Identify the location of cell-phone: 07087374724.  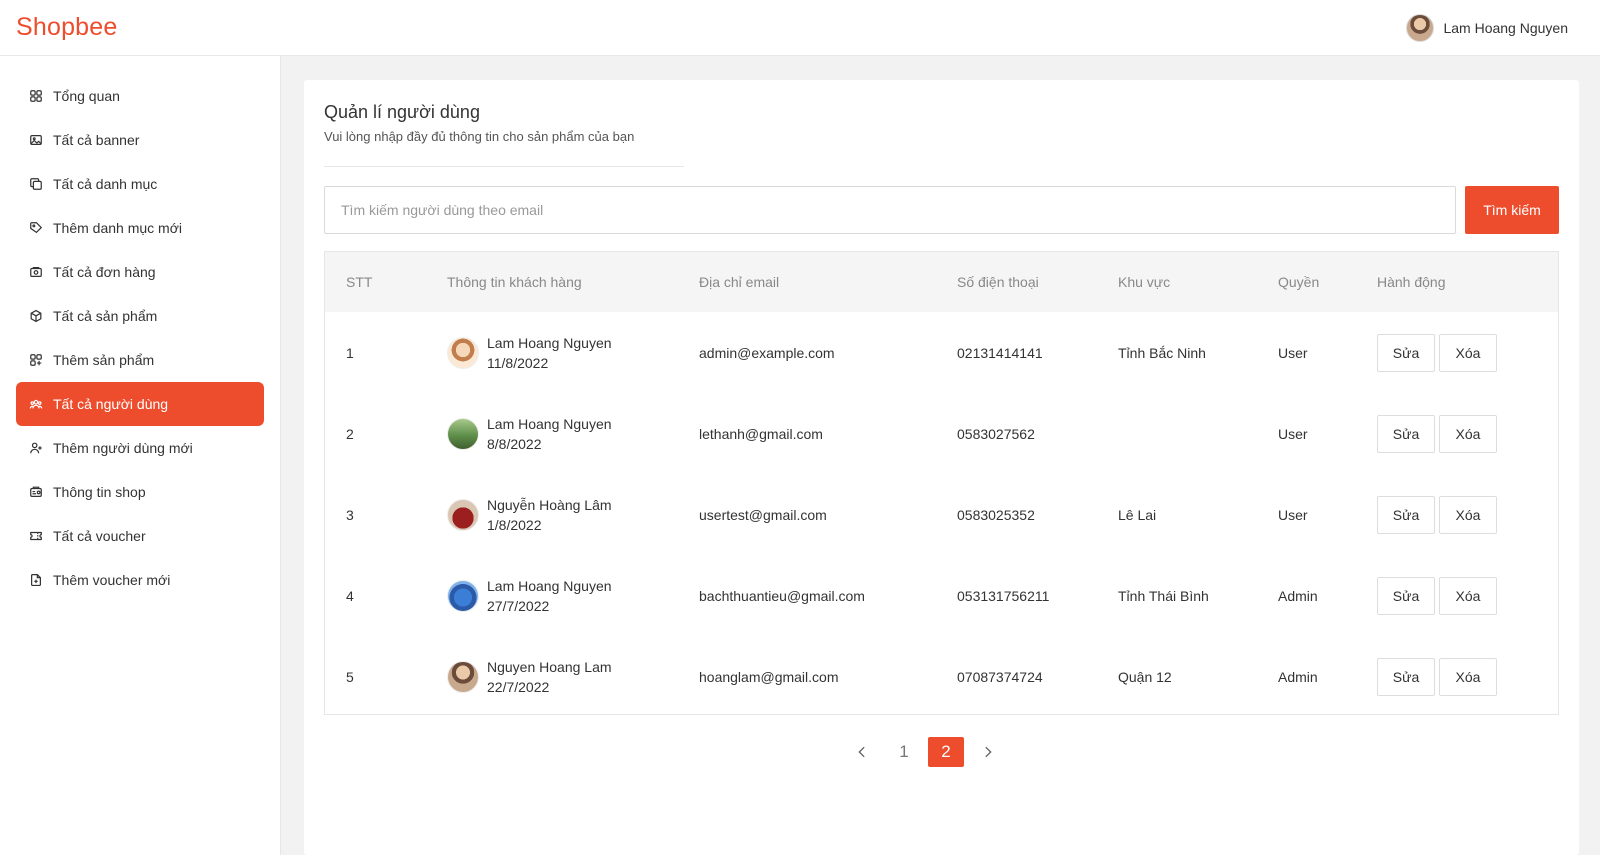
(1000, 676).